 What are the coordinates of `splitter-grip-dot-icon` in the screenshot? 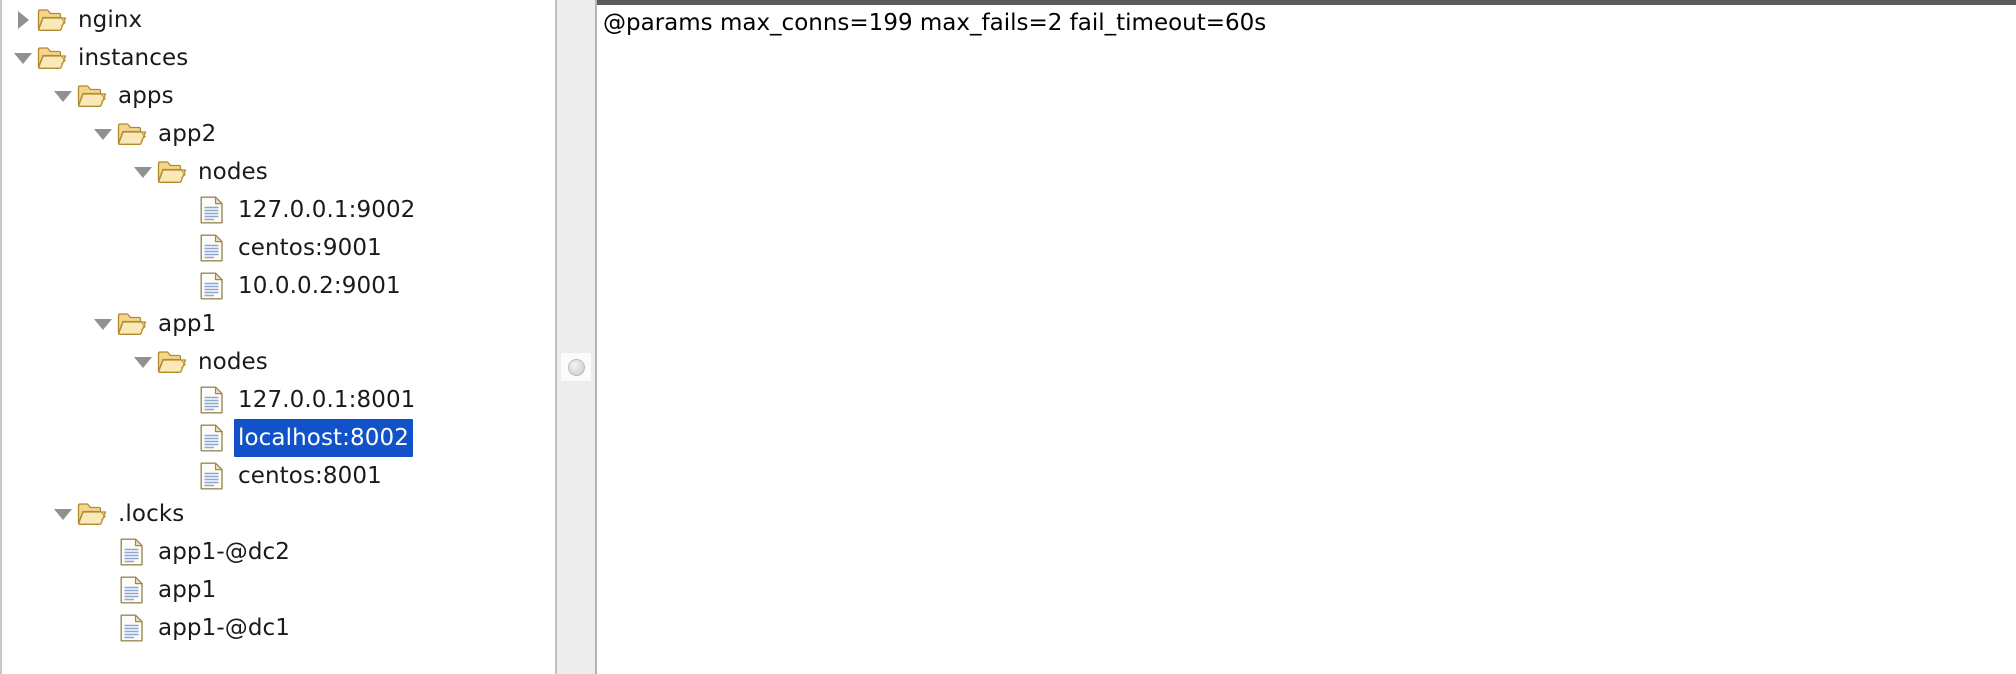 It's located at (576, 367).